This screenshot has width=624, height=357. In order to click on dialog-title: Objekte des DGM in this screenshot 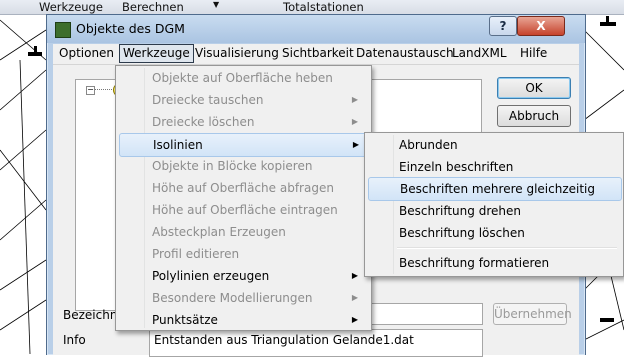, I will do `click(130, 28)`.